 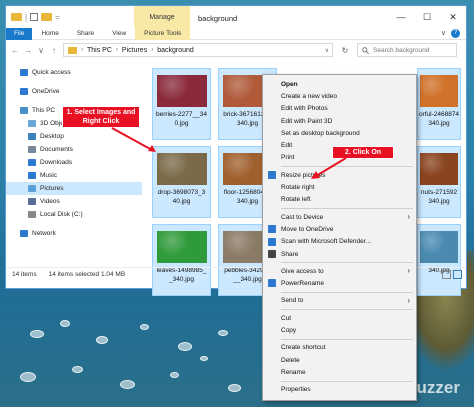 What do you see at coordinates (339, 283) in the screenshot?
I see `menu-item-powerrename: PowerRename` at bounding box center [339, 283].